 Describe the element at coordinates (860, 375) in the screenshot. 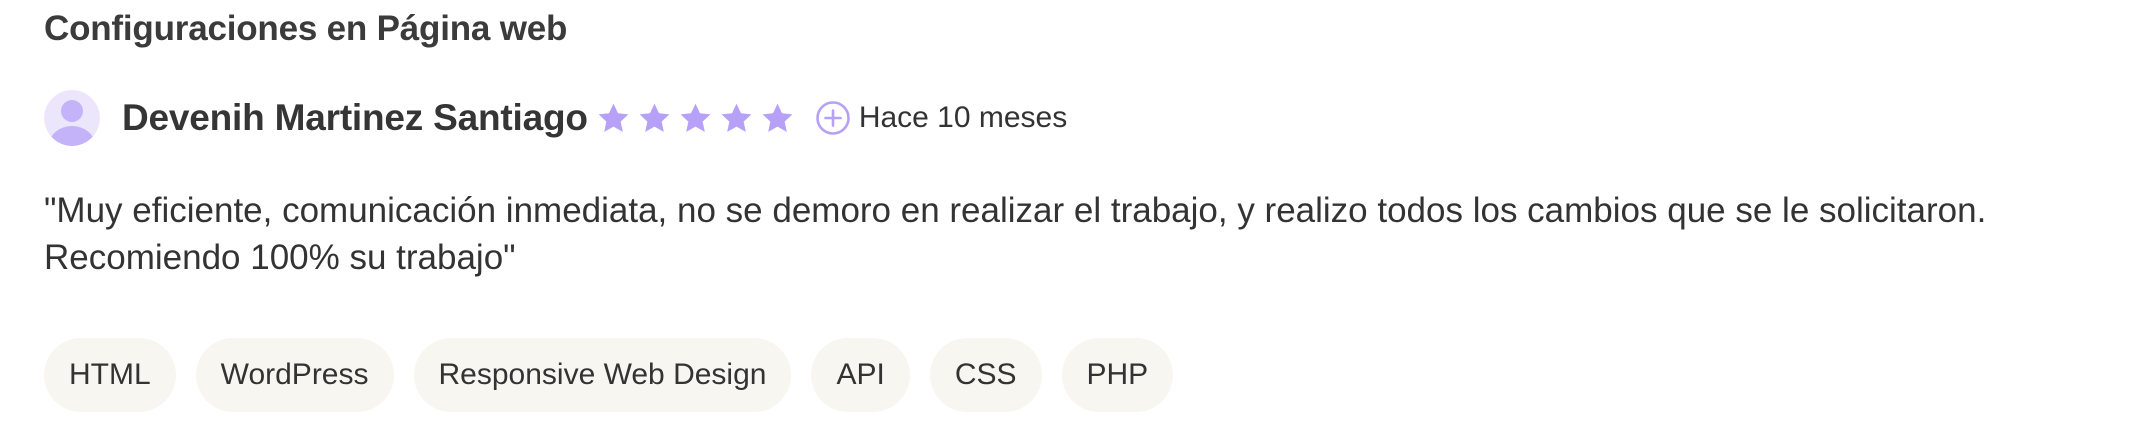

I see `skill-tag-api: API` at that location.